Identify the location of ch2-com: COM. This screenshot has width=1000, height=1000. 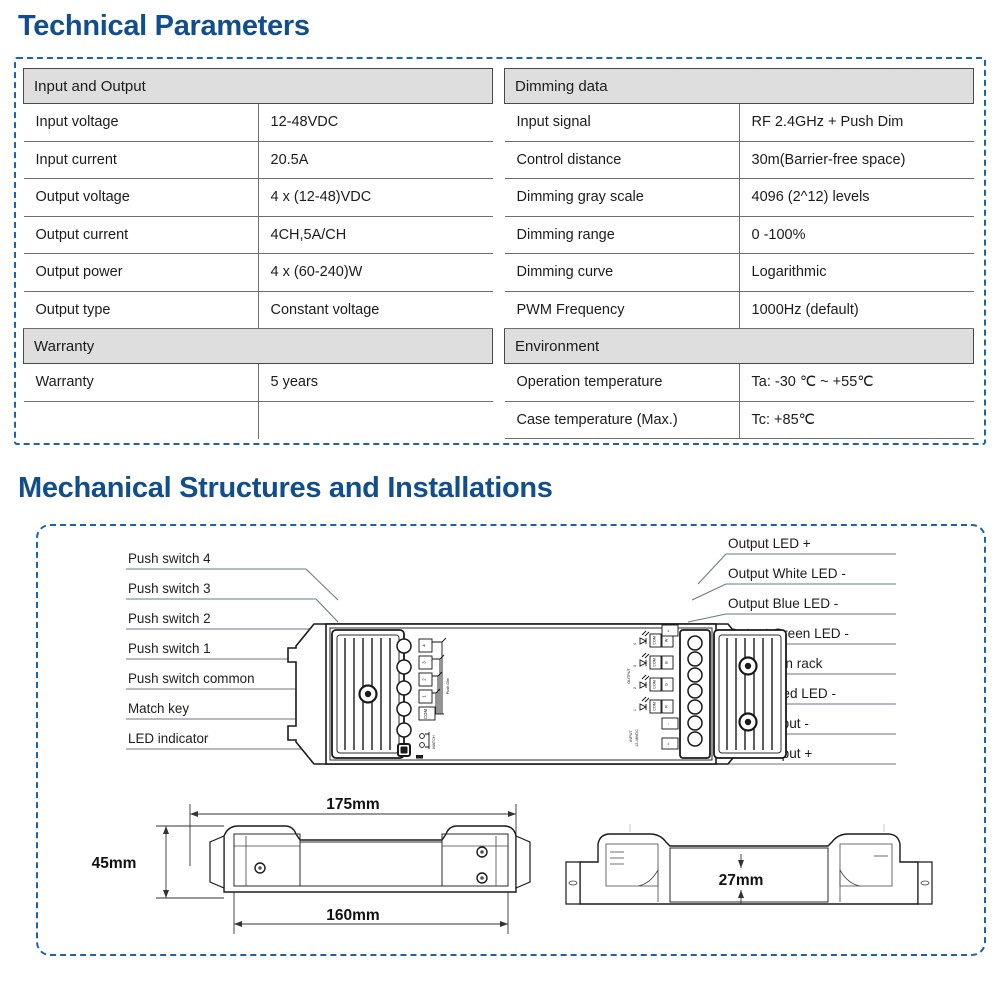
(655, 684).